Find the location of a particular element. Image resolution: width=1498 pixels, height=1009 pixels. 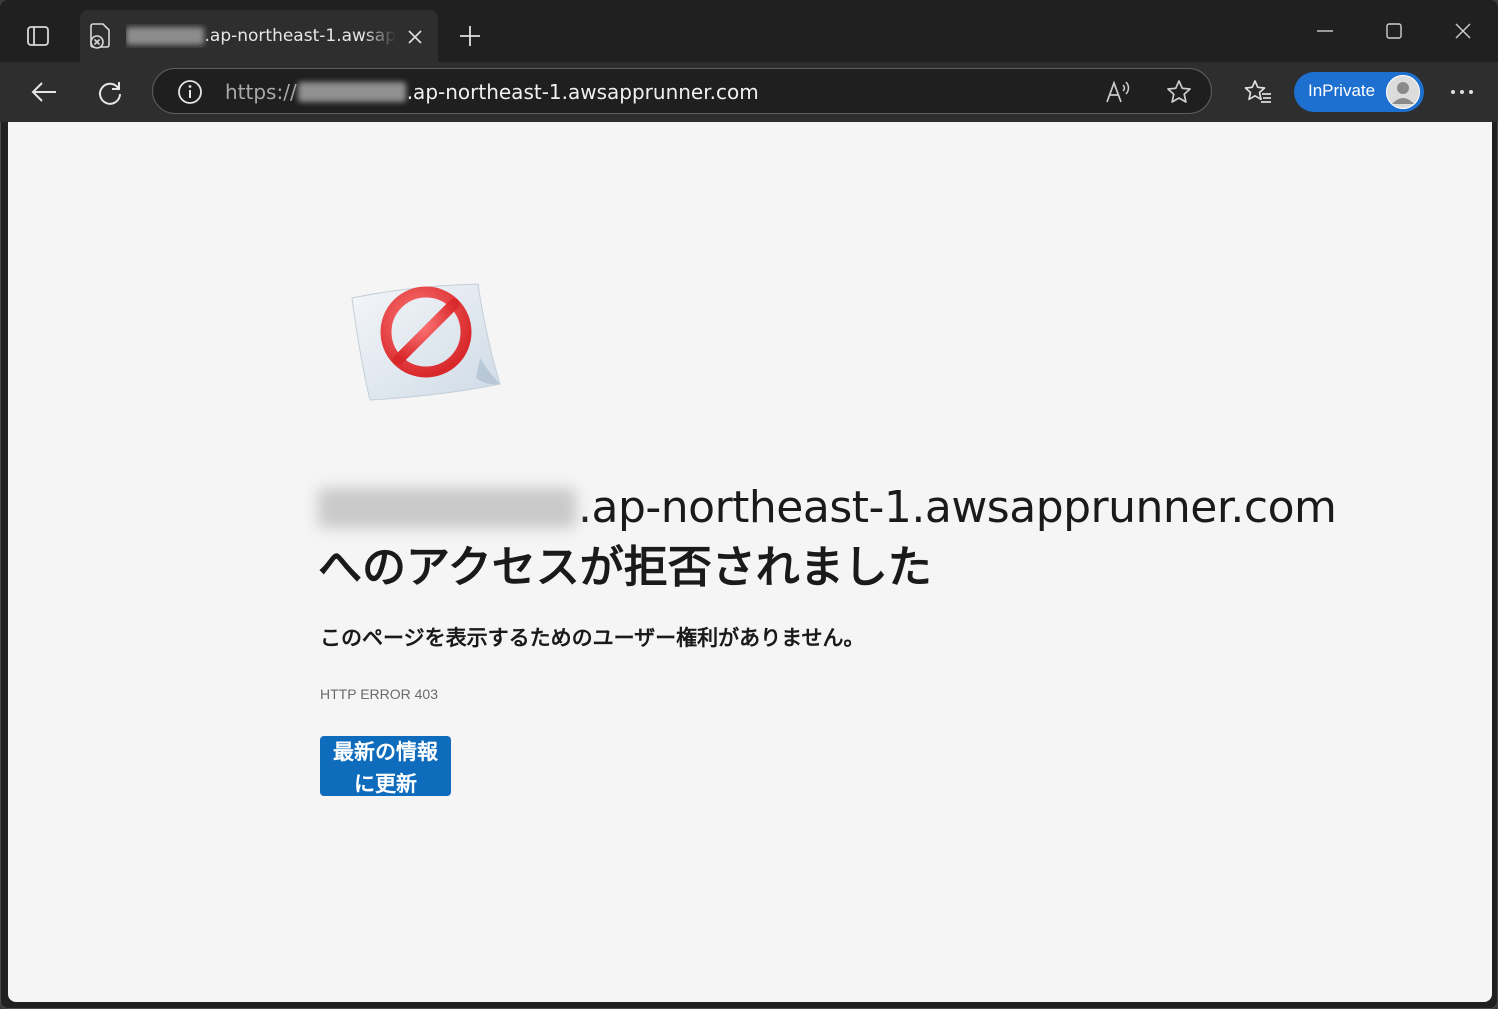

new-tab-button is located at coordinates (470, 36).